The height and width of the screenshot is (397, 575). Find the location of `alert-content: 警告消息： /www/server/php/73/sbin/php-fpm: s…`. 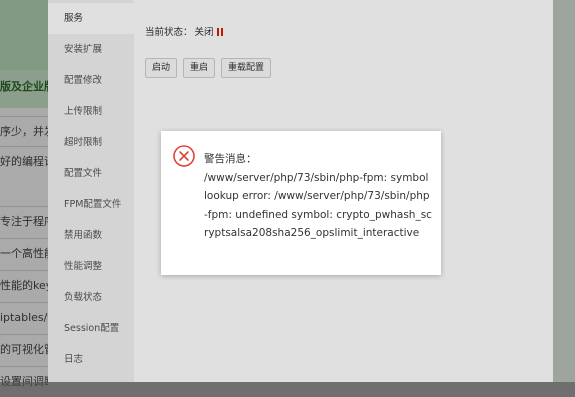

alert-content: 警告消息： /www/server/php/73/sbin/php-fpm: s… is located at coordinates (318, 196).